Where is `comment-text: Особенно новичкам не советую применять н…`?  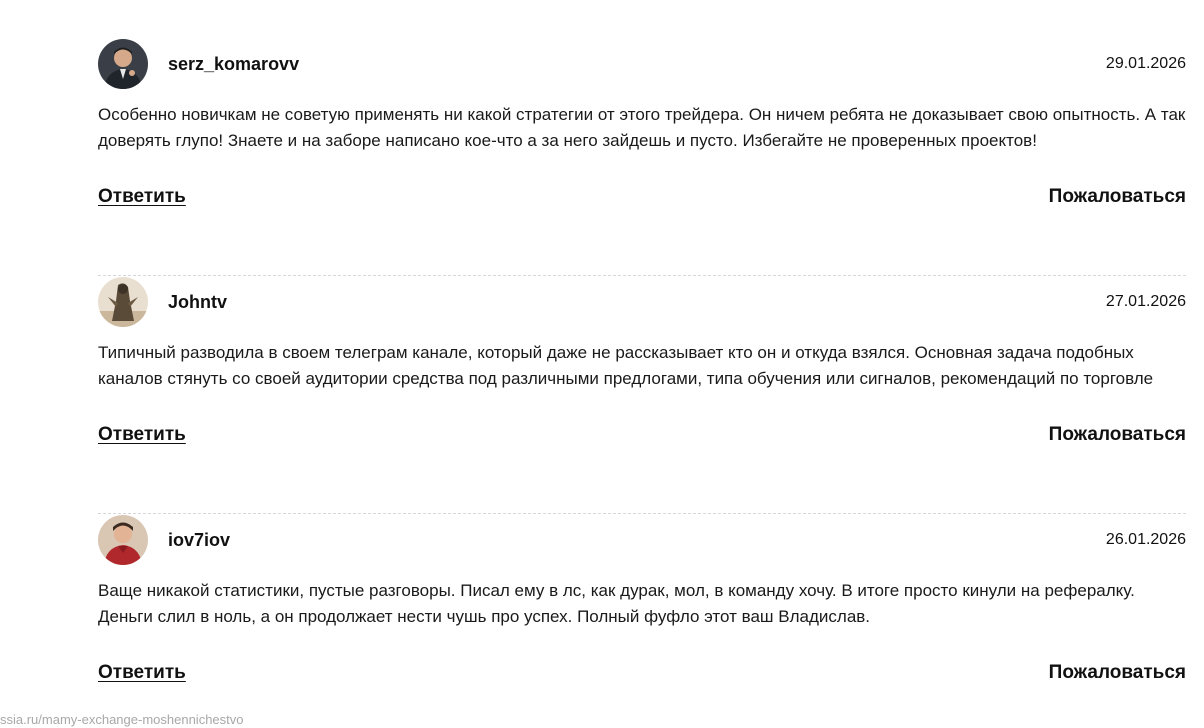
comment-text: Особенно новичкам не советую применять н… is located at coordinates (642, 127).